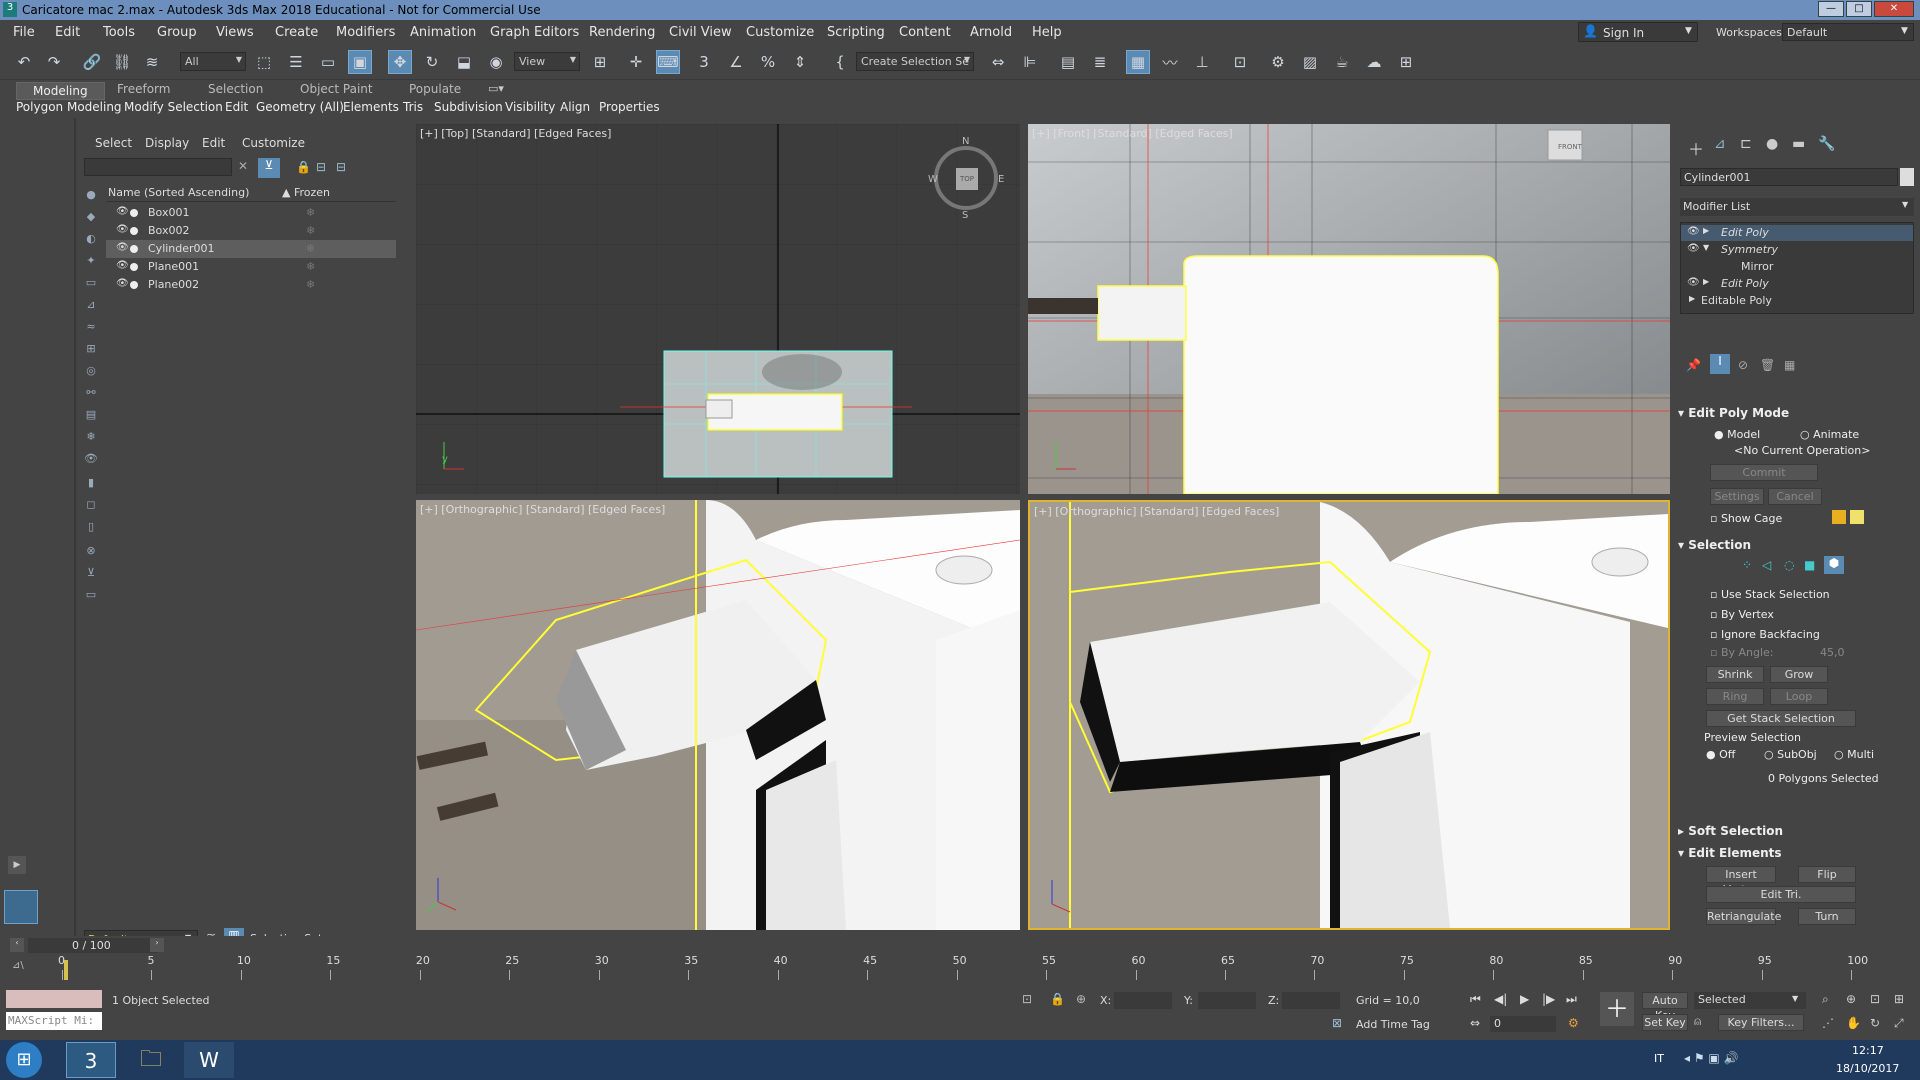 The image size is (1920, 1080). I want to click on scene-row: 👁 Box001 ❄, so click(251, 213).